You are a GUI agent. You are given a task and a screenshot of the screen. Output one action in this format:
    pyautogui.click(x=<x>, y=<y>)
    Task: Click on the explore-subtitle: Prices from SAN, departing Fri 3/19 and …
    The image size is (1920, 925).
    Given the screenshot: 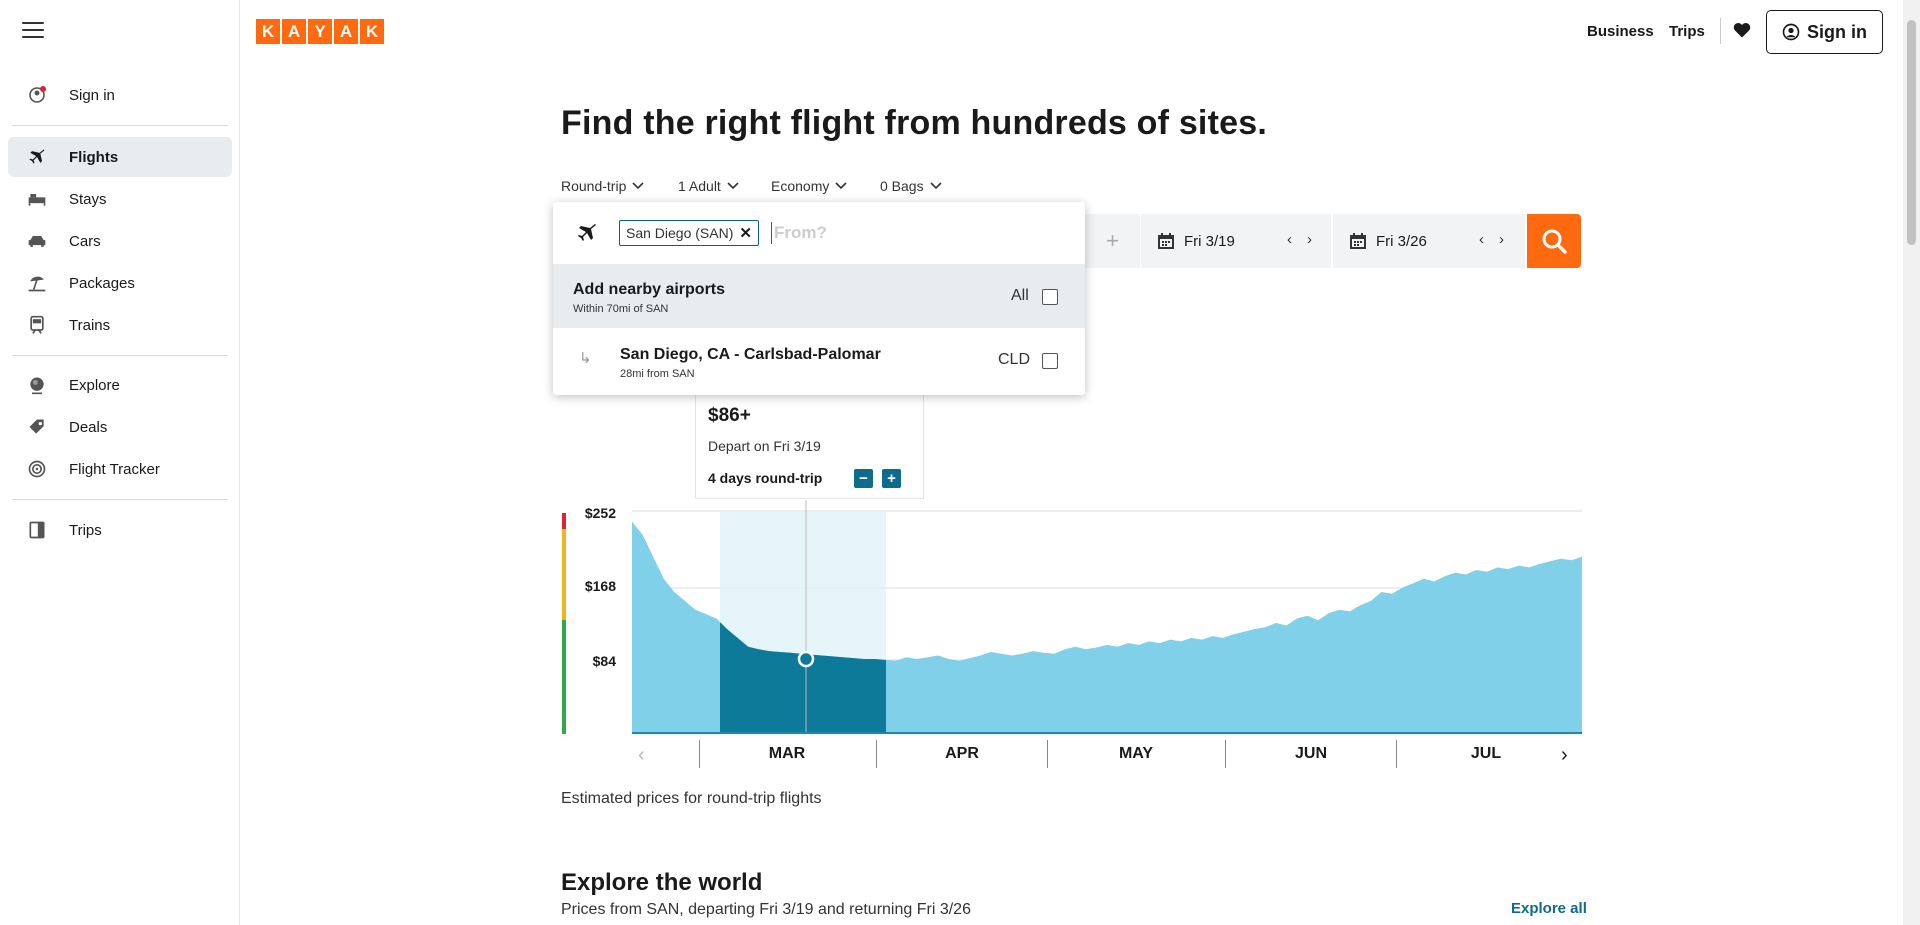 What is the action you would take?
    pyautogui.click(x=766, y=909)
    